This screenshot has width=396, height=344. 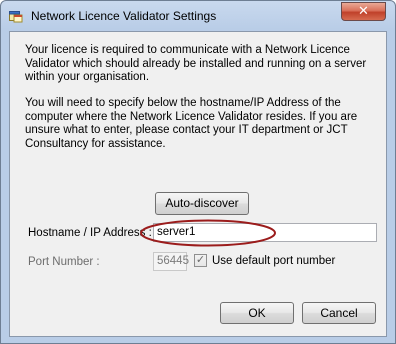 I want to click on close-icon: ✕, so click(x=363, y=11).